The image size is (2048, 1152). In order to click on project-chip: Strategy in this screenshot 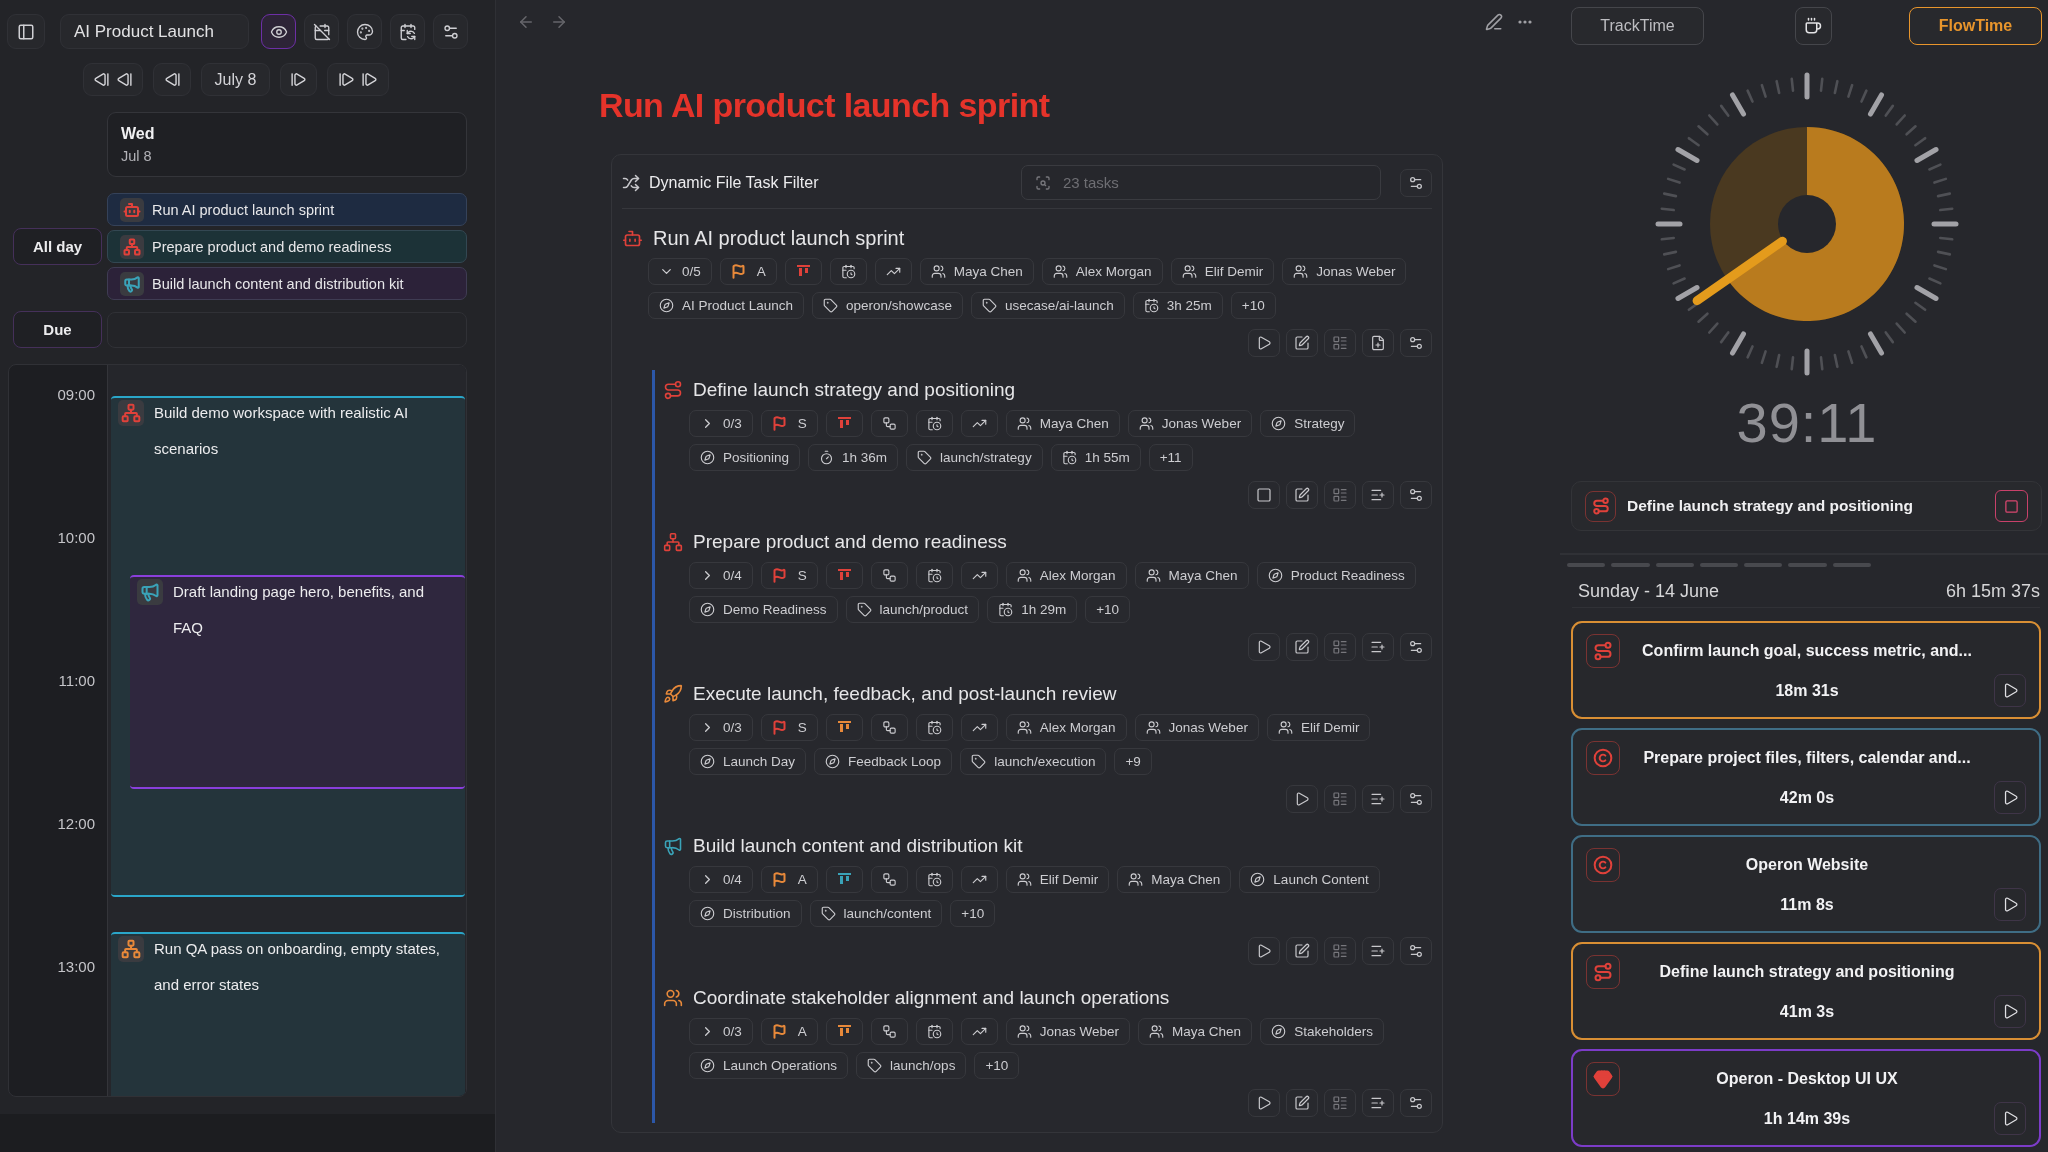, I will do `click(1308, 423)`.